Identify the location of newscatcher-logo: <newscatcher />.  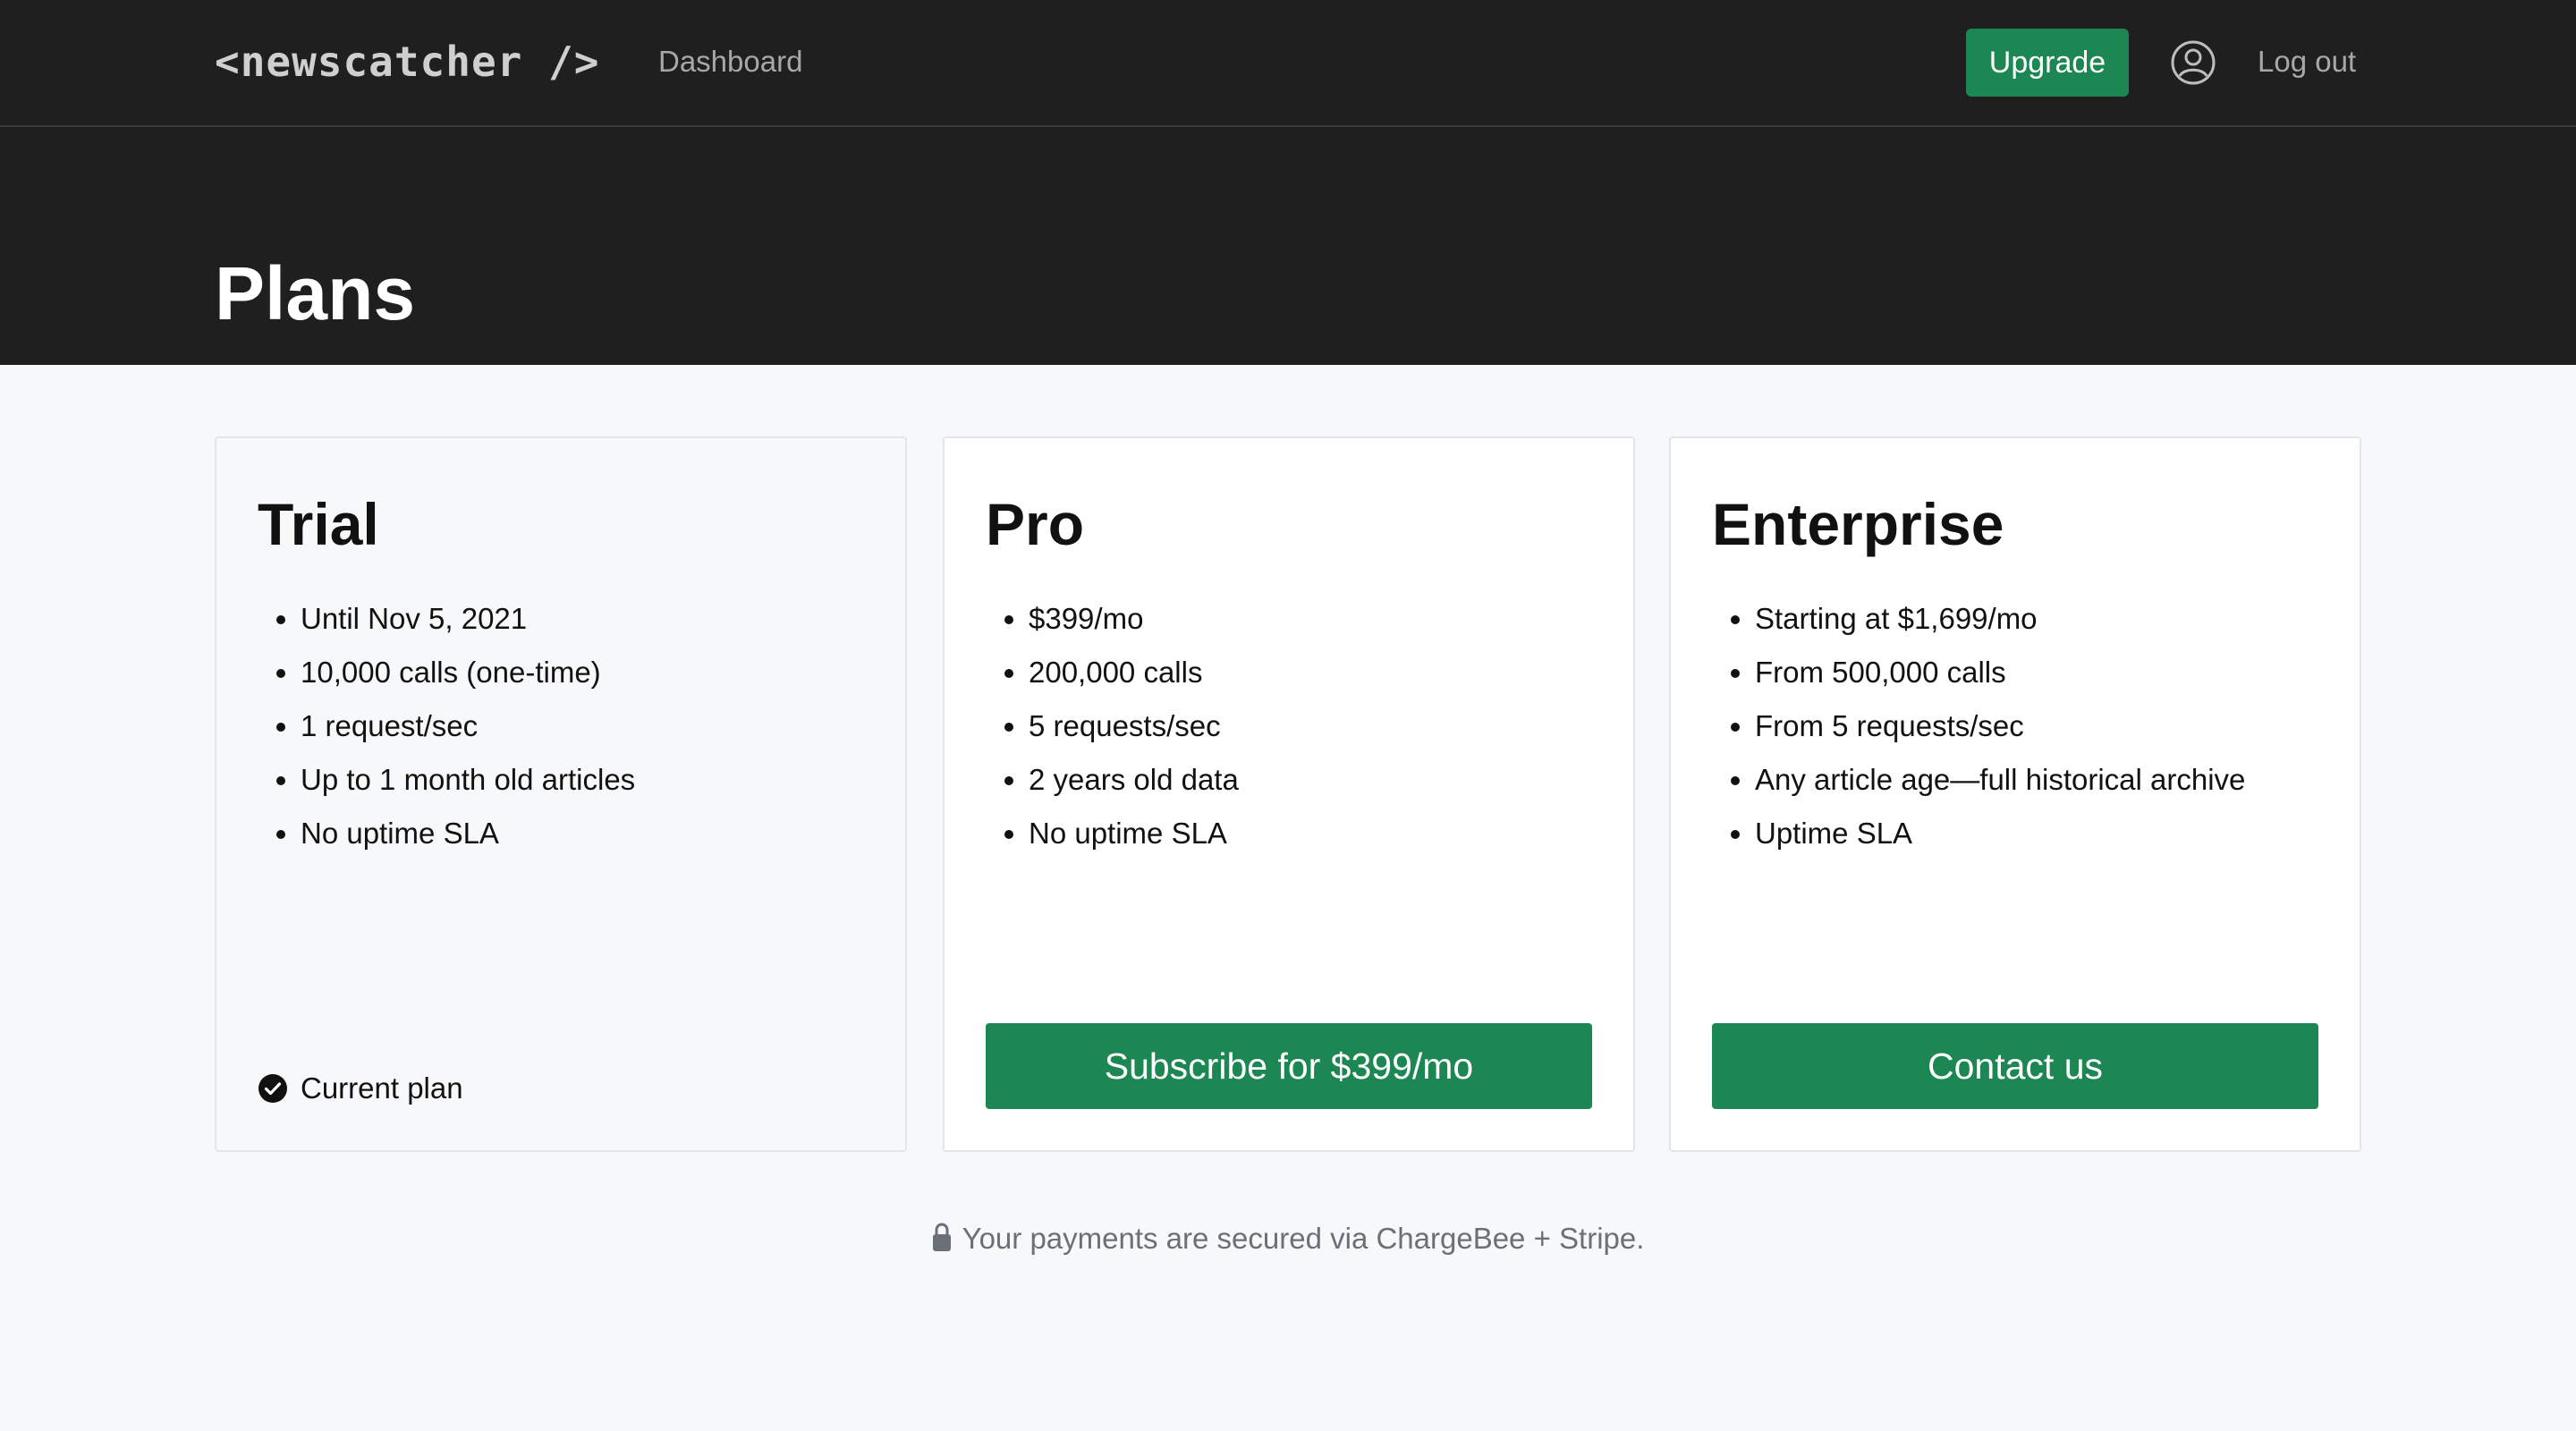
(407, 62).